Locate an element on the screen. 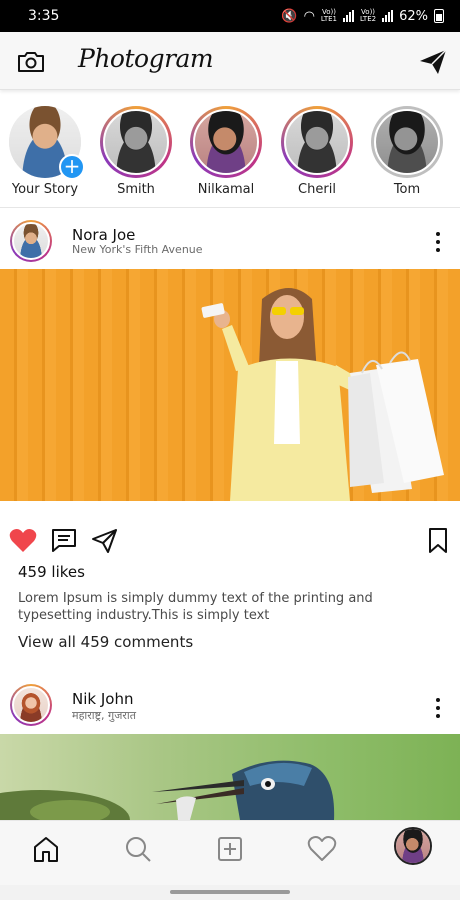  bottom-navigation is located at coordinates (230, 852).